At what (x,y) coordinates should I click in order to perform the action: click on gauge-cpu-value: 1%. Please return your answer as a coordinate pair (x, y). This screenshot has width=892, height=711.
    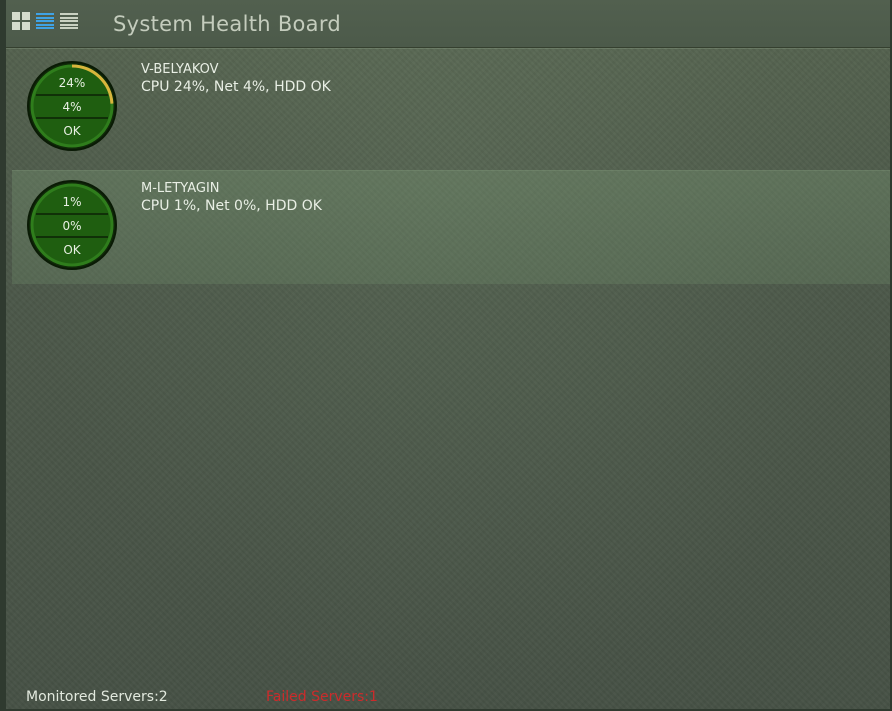
    Looking at the image, I should click on (72, 202).